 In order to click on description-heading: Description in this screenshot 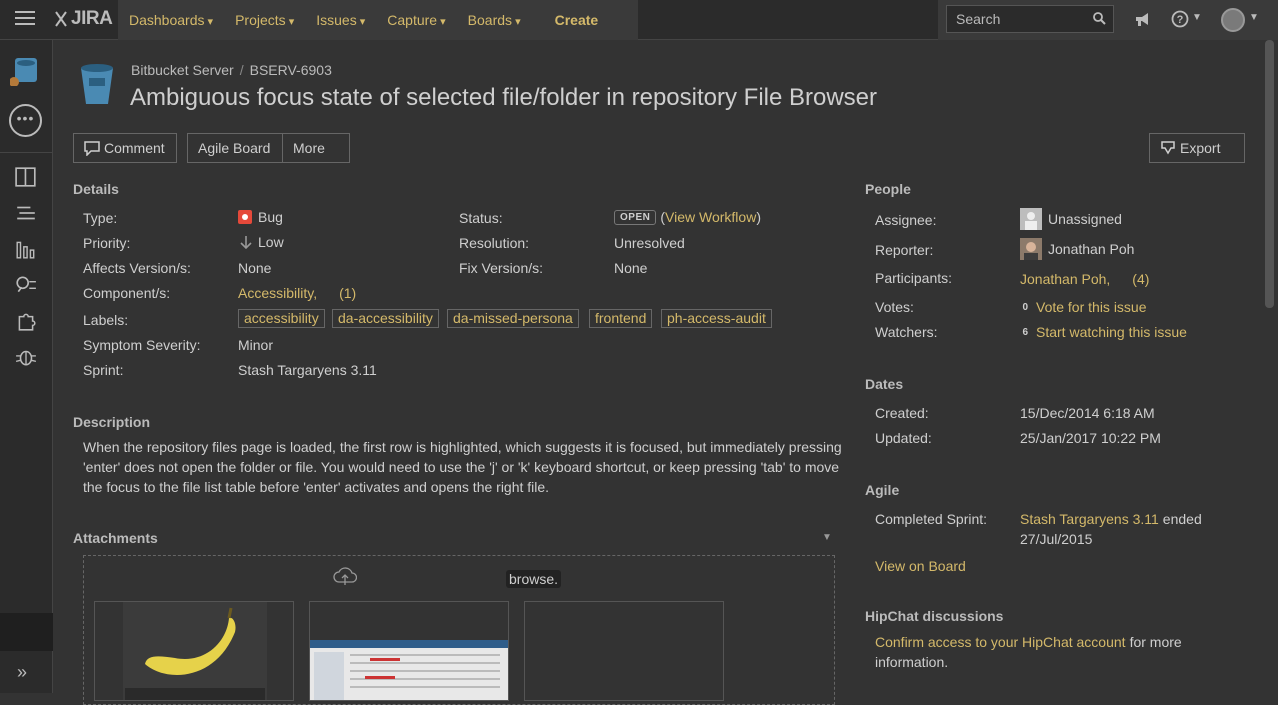, I will do `click(112, 422)`.